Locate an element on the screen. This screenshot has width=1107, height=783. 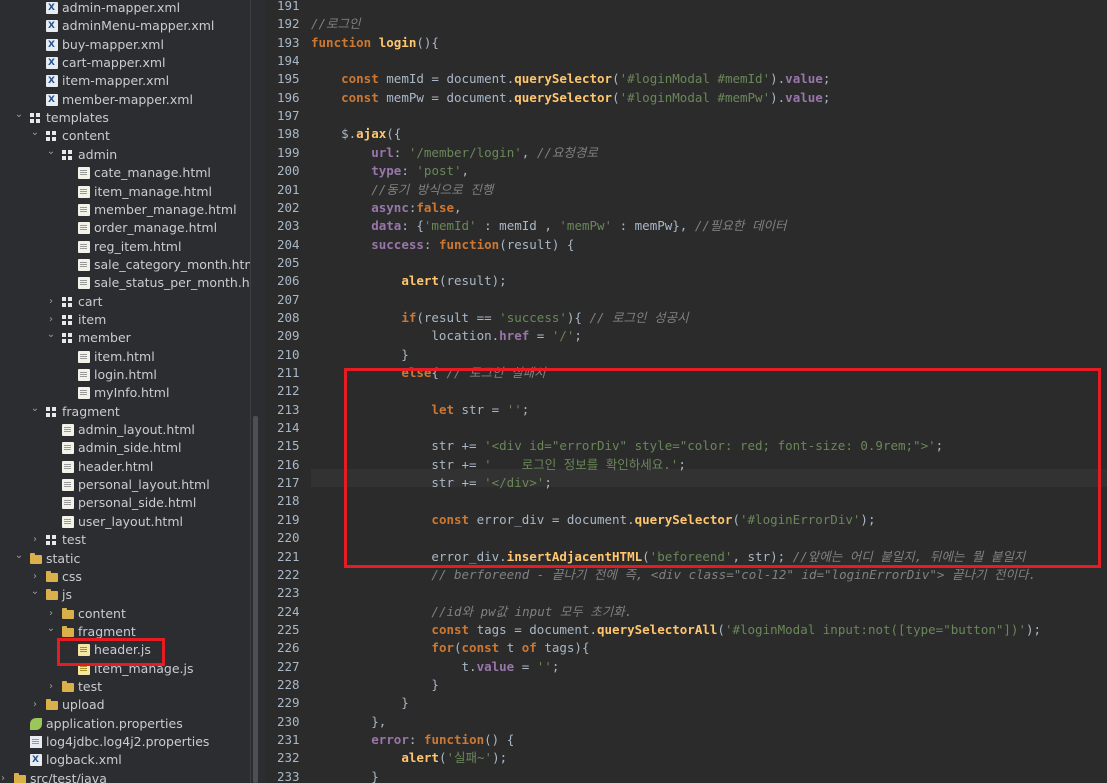
tree-item: header.html is located at coordinates (125, 467).